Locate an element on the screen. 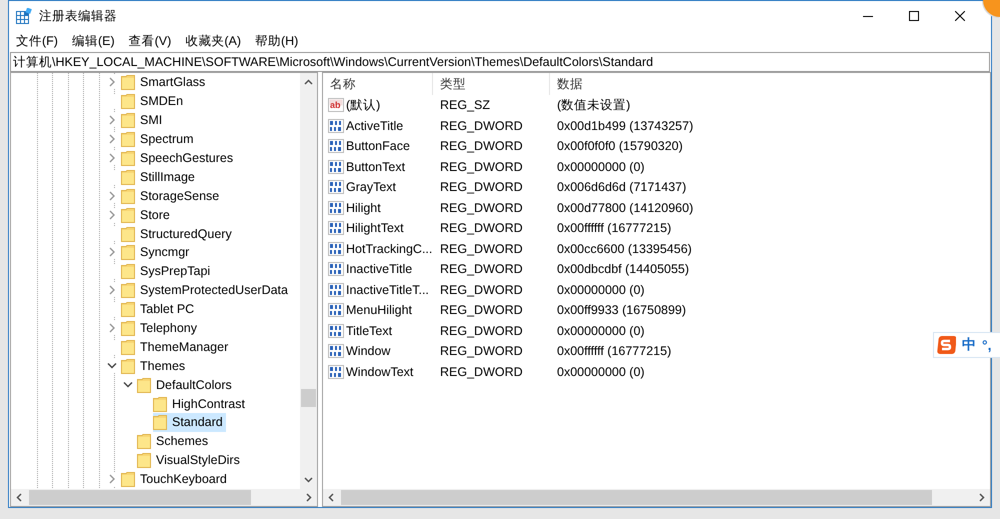 Image resolution: width=1000 pixels, height=519 pixels. scroll-down-icon is located at coordinates (308, 480).